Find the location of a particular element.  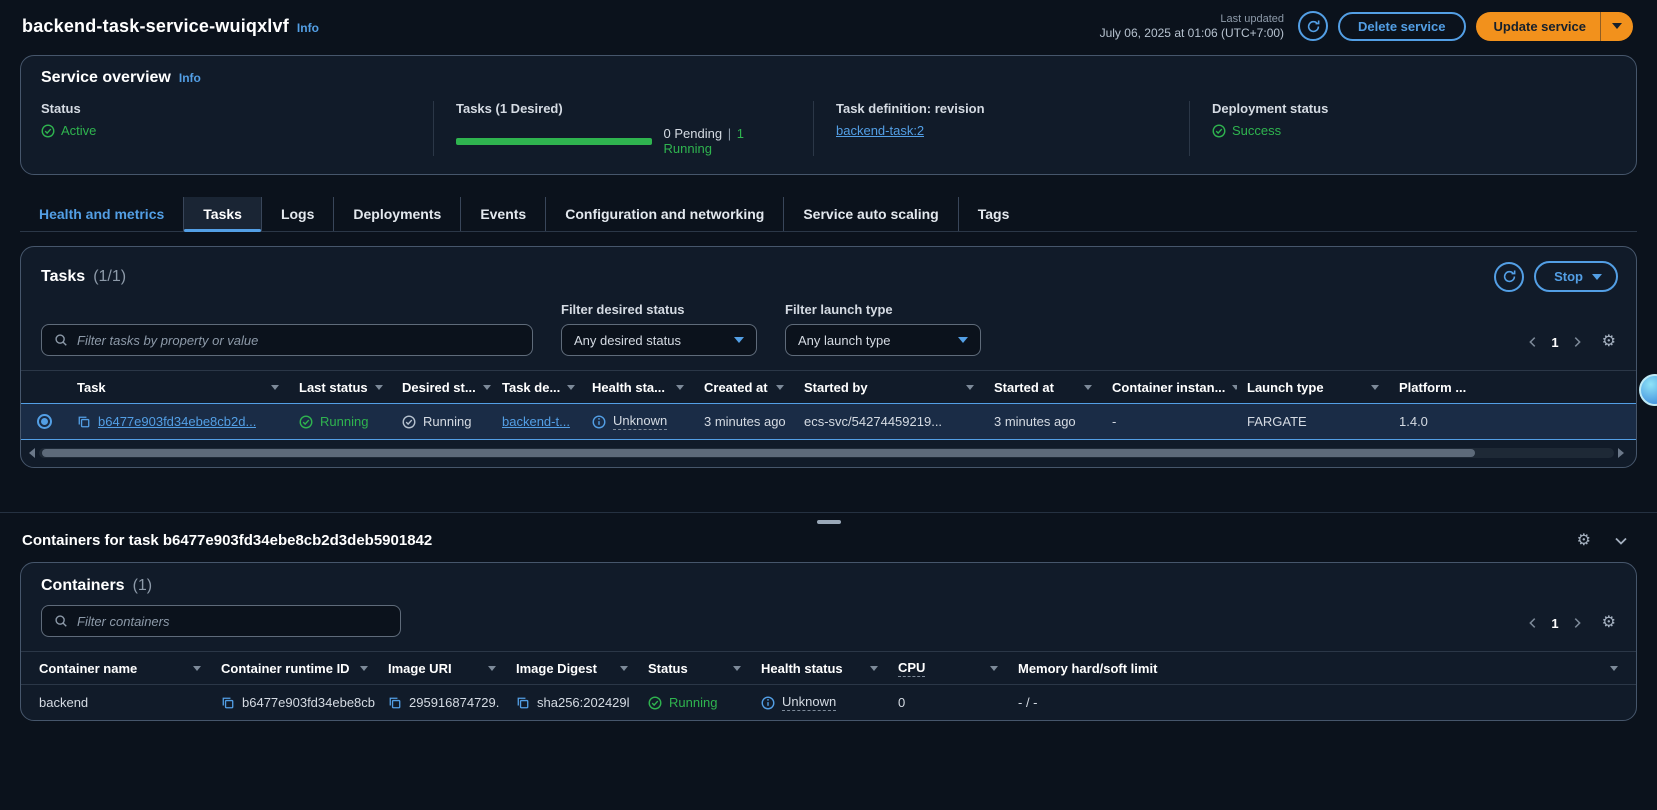

column-label: Started by is located at coordinates (836, 387).